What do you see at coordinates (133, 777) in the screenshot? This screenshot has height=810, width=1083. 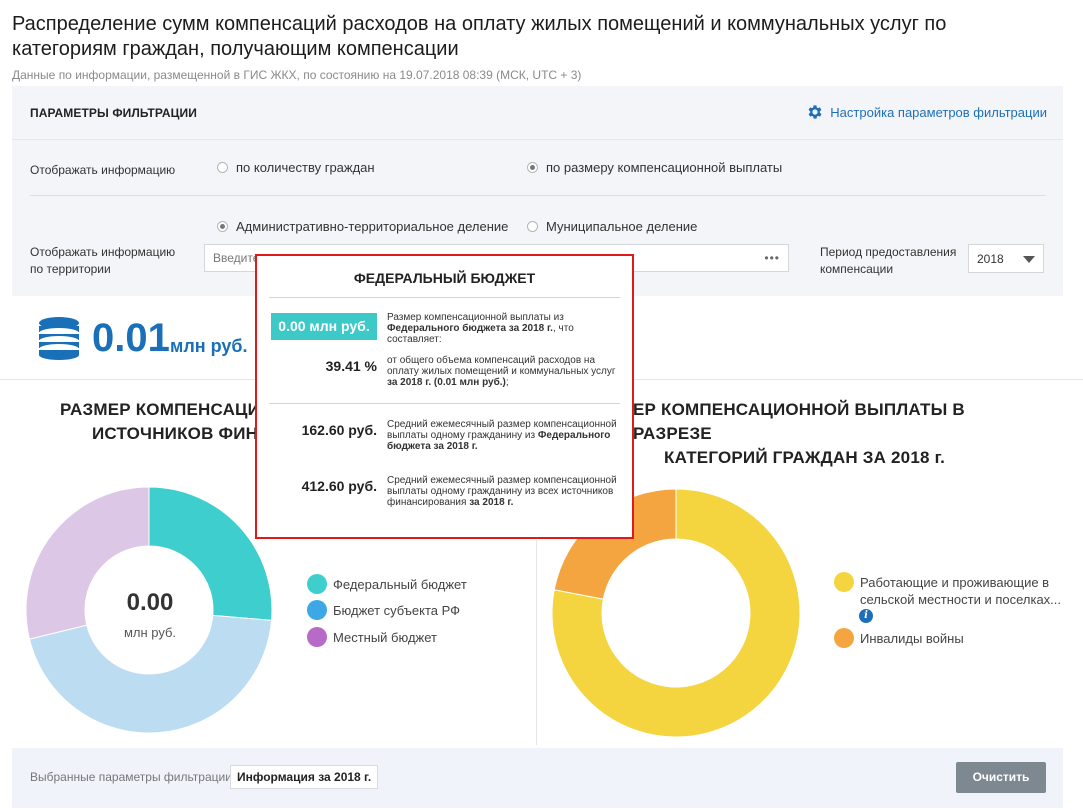 I see `selected-filters-label: Выбранные параметры фильтрации:` at bounding box center [133, 777].